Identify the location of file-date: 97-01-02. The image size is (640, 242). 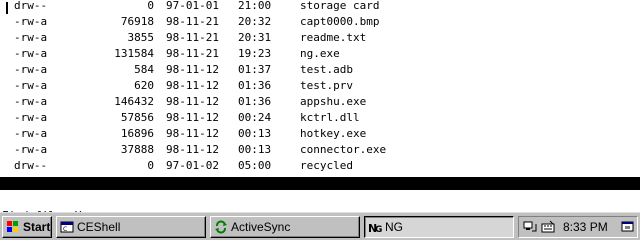
(192, 165).